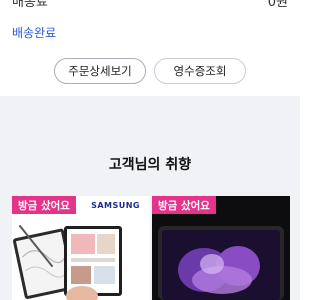  What do you see at coordinates (100, 71) in the screenshot?
I see `order-detail-button: 주문상세보기` at bounding box center [100, 71].